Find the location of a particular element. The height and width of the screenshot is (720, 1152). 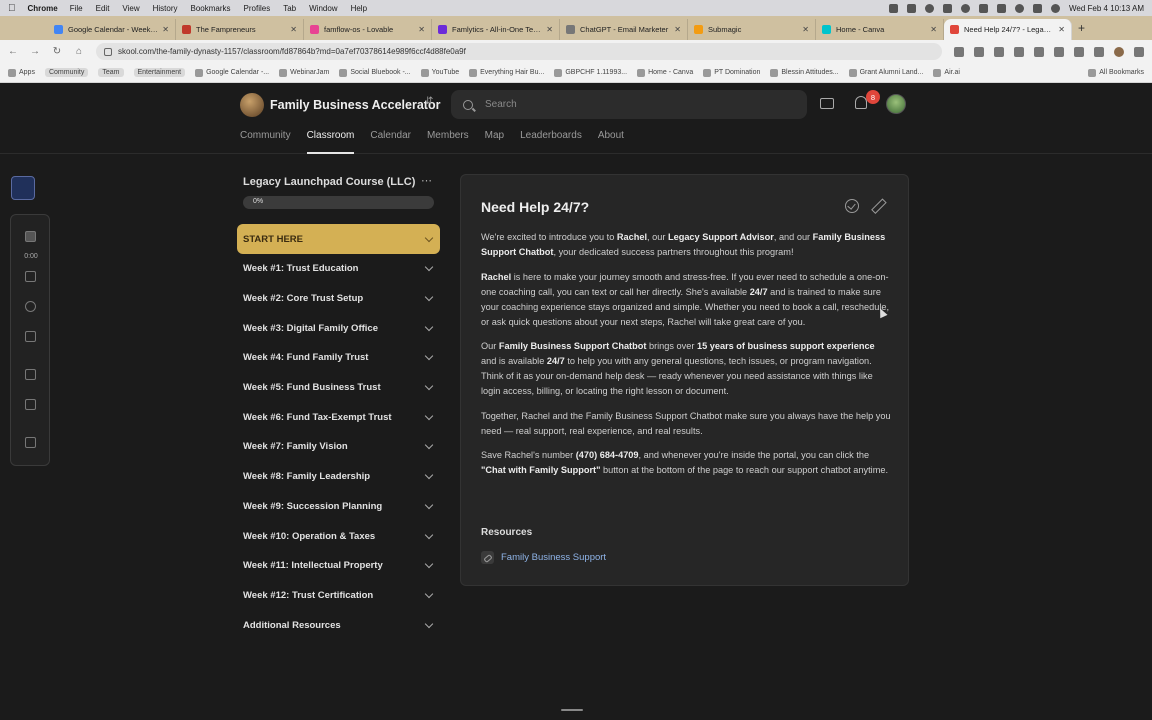

draw-pen-icon is located at coordinates (30, 374).